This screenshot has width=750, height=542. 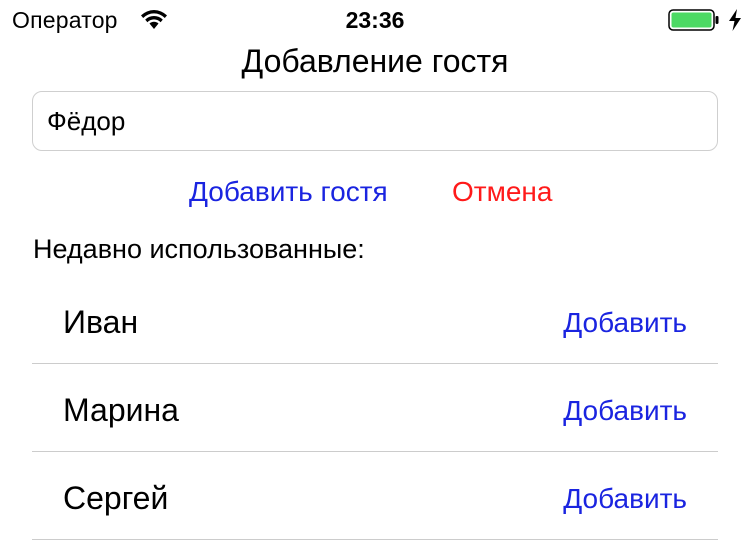 What do you see at coordinates (199, 249) in the screenshot?
I see `recent-section-label: Недавно использованные:` at bounding box center [199, 249].